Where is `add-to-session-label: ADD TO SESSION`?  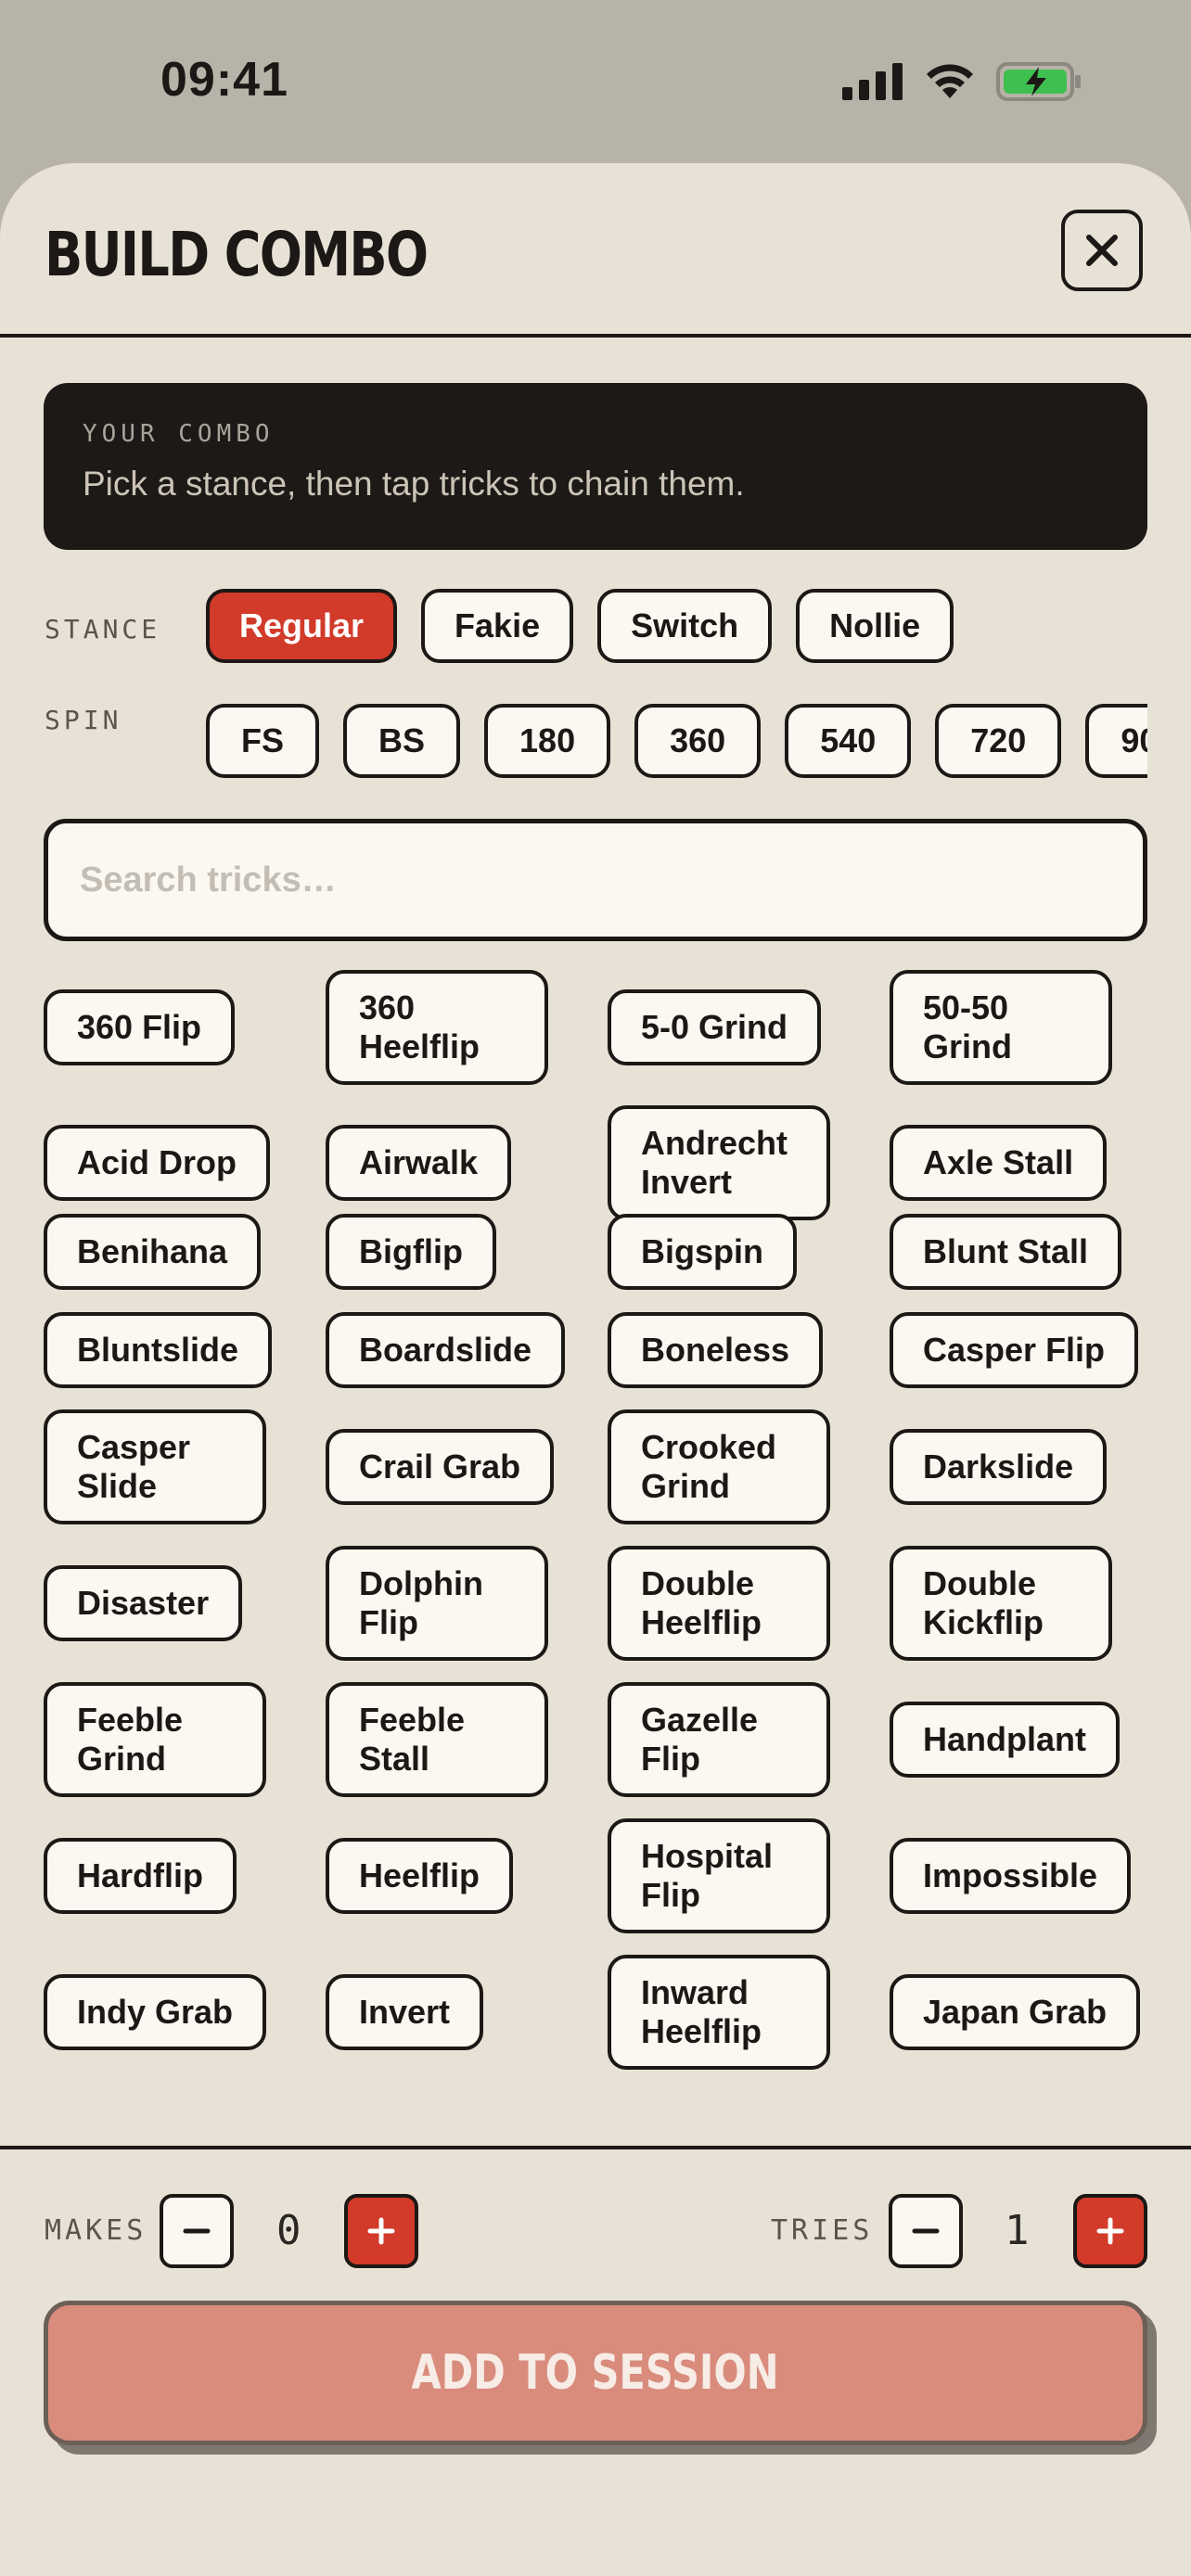
add-to-session-label: ADD TO SESSION is located at coordinates (595, 2373).